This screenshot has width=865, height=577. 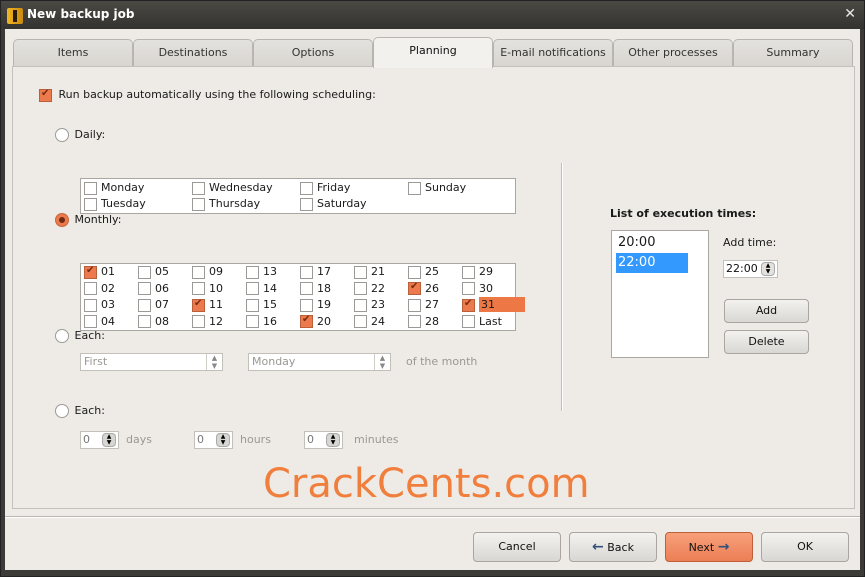 What do you see at coordinates (652, 243) in the screenshot?
I see `time-list-item: 20:00` at bounding box center [652, 243].